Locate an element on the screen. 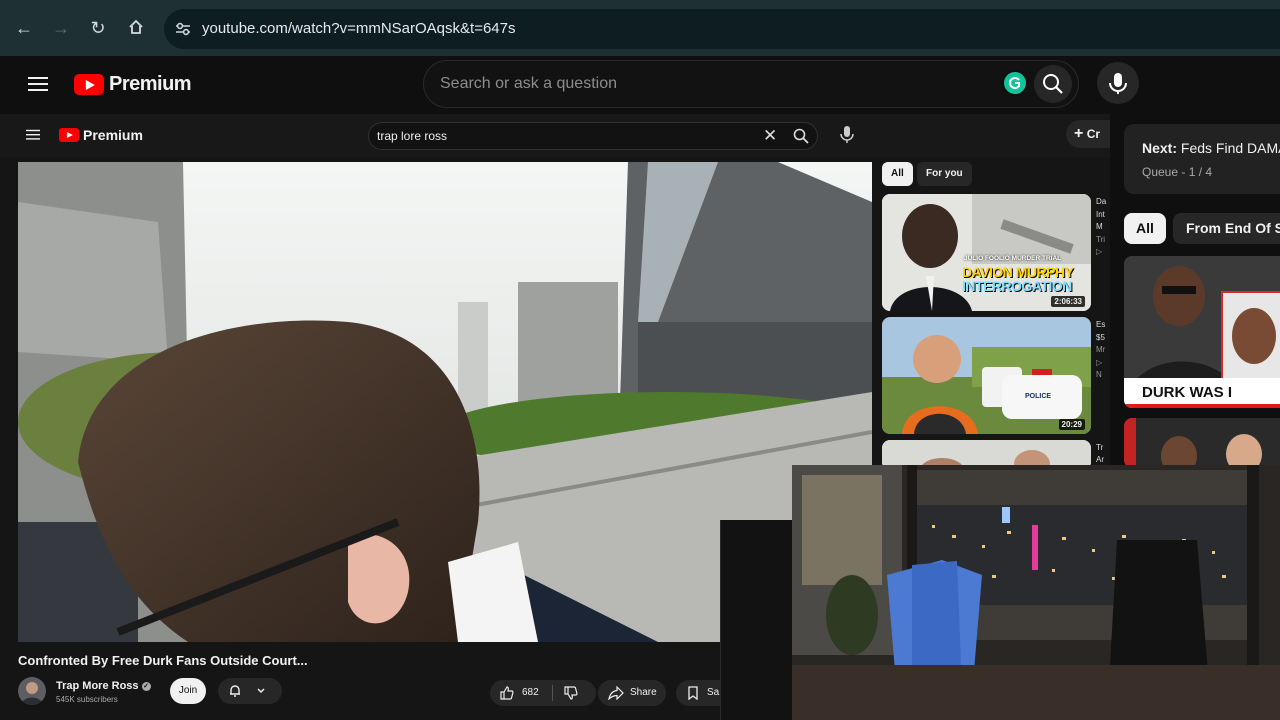 The height and width of the screenshot is (720, 1280). rec-1-duration: 2:06:33 is located at coordinates (1068, 301).